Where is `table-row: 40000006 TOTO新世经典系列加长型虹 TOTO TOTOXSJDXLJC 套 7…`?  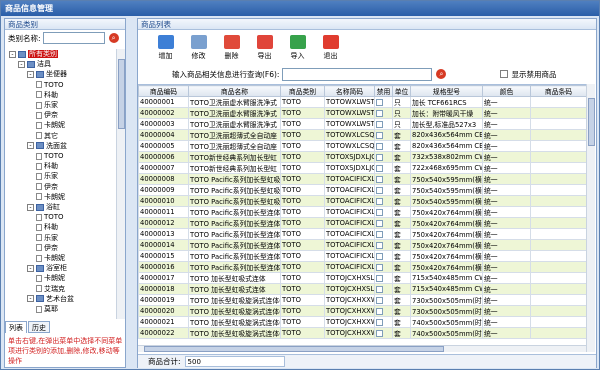
table-row: 40000006 TOTO新世经典系列加长型虹 TOTO TOTOXSJDXLJC 套 7… is located at coordinates (362, 157).